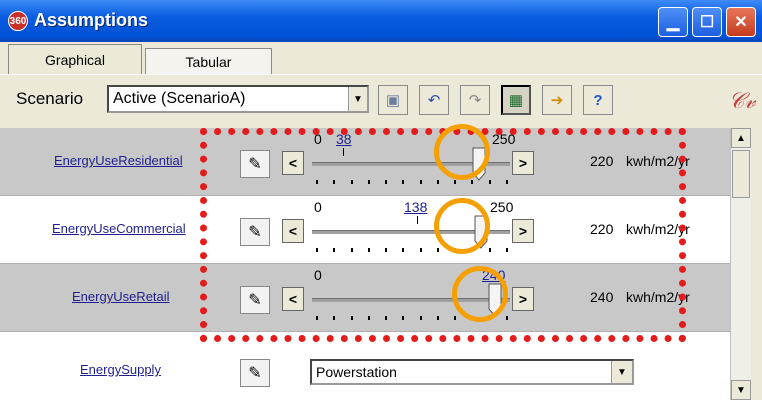 The image size is (762, 413). I want to click on link-energyuseresidential: EnergyUseResidential, so click(118, 160).